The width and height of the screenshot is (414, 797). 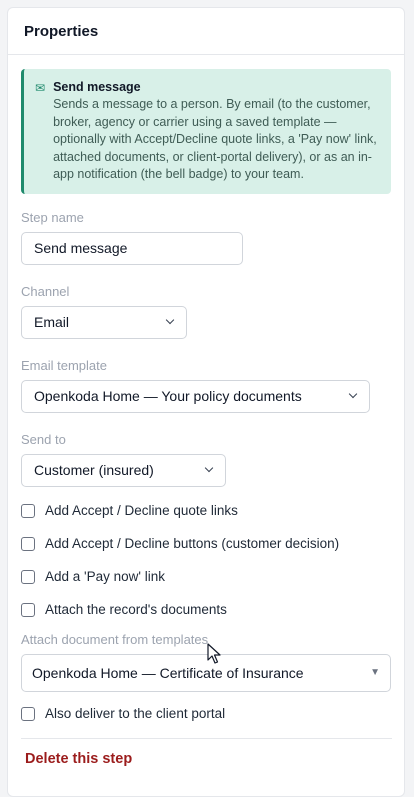 I want to click on attach-documents-label: Attach the record's documents, so click(x=136, y=609).